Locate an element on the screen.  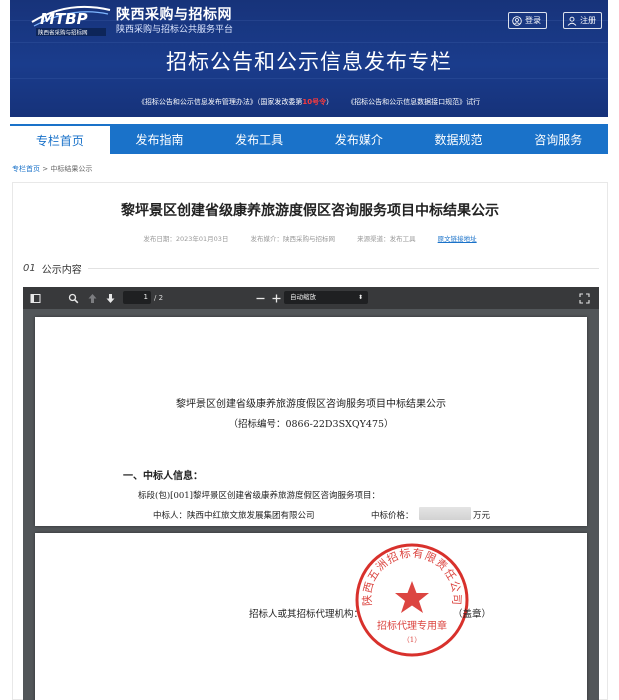
page-title: 黎坪景区创建省级康养旅游度假区咨询服务项目中标结果公示 is located at coordinates (310, 211).